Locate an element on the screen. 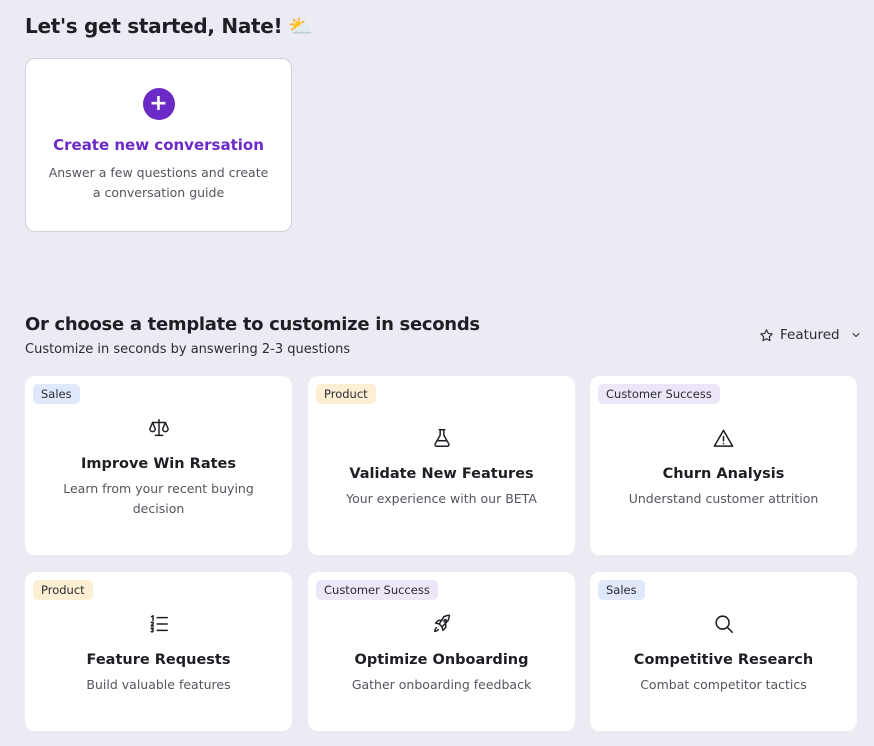  template-description: Learn from your recent buying decision is located at coordinates (158, 498).